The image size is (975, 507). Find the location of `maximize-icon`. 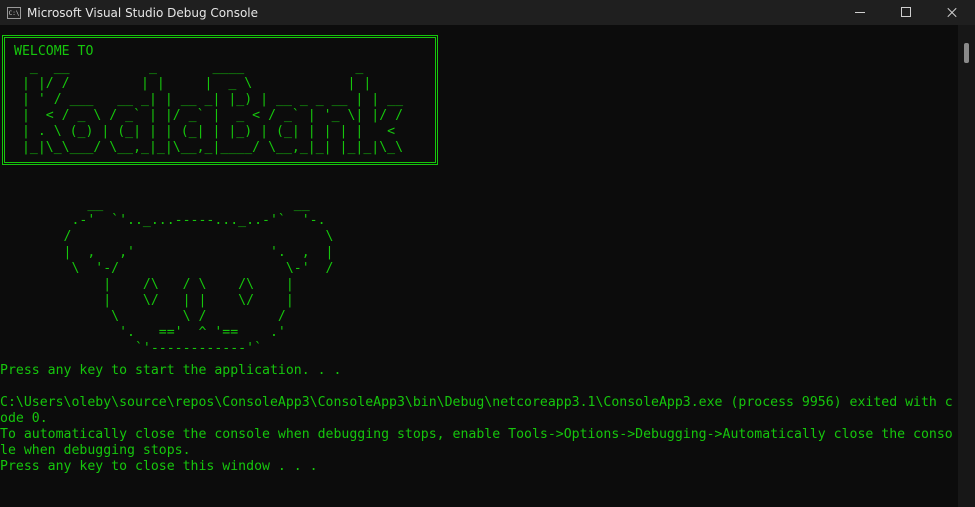

maximize-icon is located at coordinates (906, 12).